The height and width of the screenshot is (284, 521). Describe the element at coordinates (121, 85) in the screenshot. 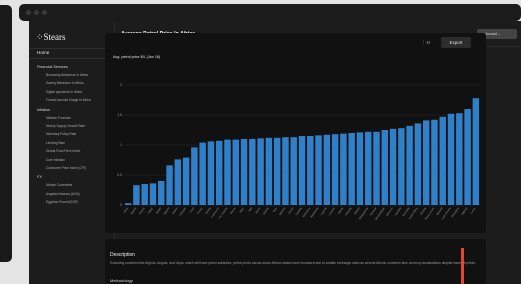

I see `y-tick-label: 2` at that location.